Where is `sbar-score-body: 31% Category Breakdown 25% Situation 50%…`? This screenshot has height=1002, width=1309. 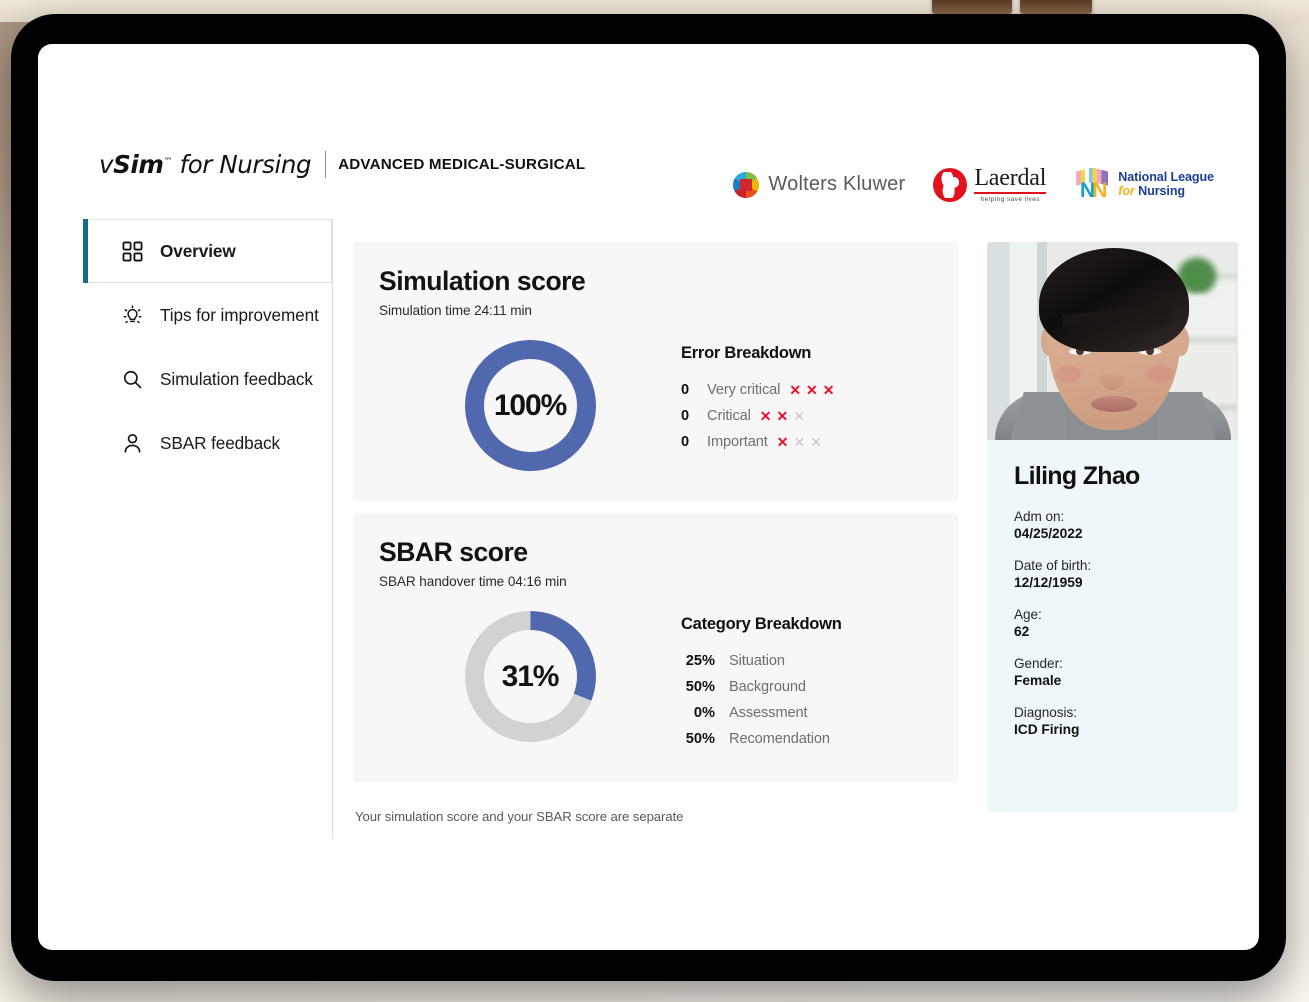
sbar-score-body: 31% Category Breakdown 25% Situation 50%… is located at coordinates (655, 684).